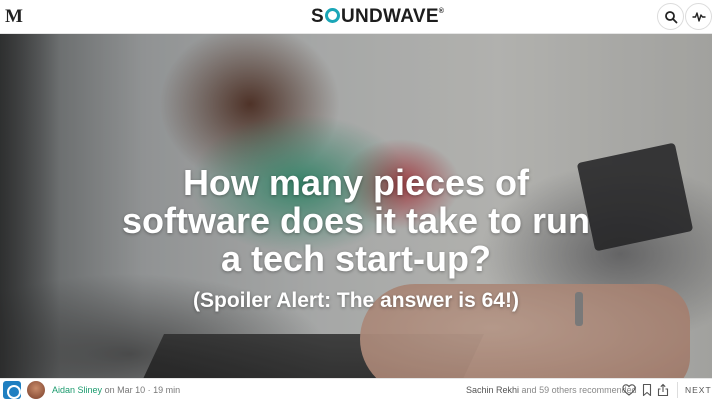 Image resolution: width=712 pixels, height=400 pixels. Describe the element at coordinates (389, 16) in the screenshot. I see `brand-suffix: UNDWAVE` at that location.